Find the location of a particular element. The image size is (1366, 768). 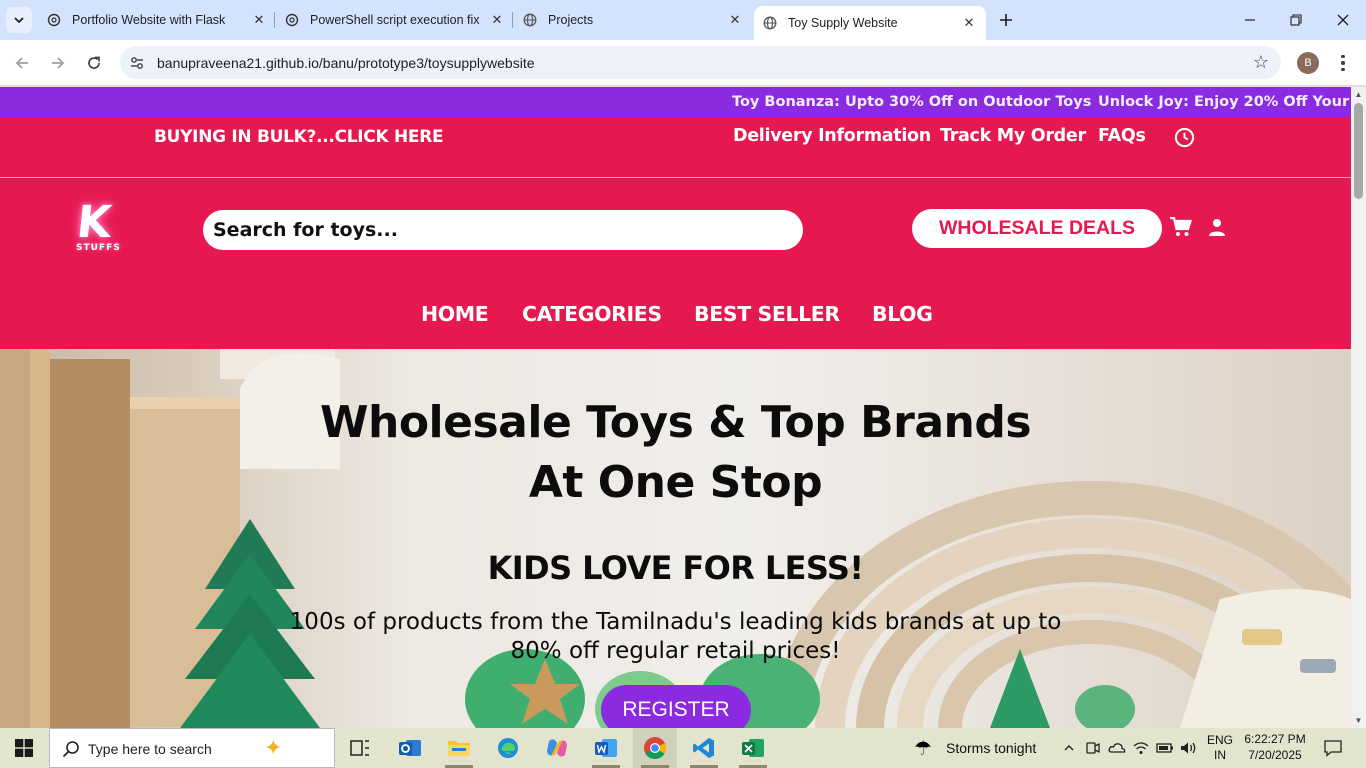

taskbar-word is located at coordinates (606, 748).